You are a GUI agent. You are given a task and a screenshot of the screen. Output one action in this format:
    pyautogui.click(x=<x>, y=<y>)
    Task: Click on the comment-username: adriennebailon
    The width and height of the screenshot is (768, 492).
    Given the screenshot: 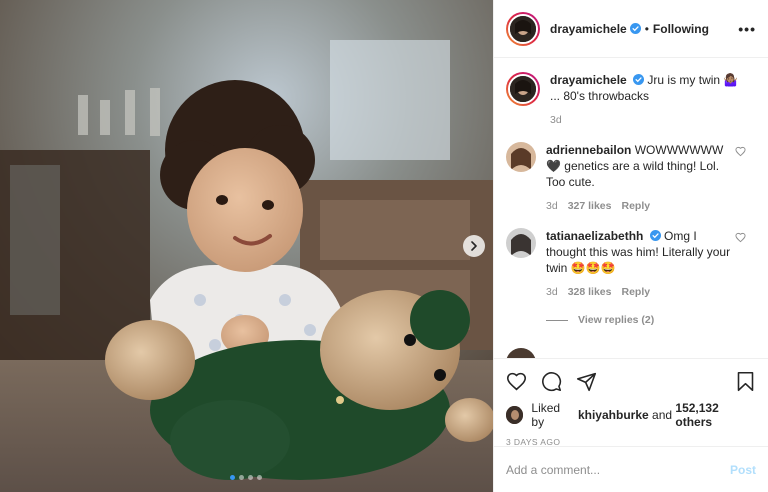 What is the action you would take?
    pyautogui.click(x=588, y=150)
    